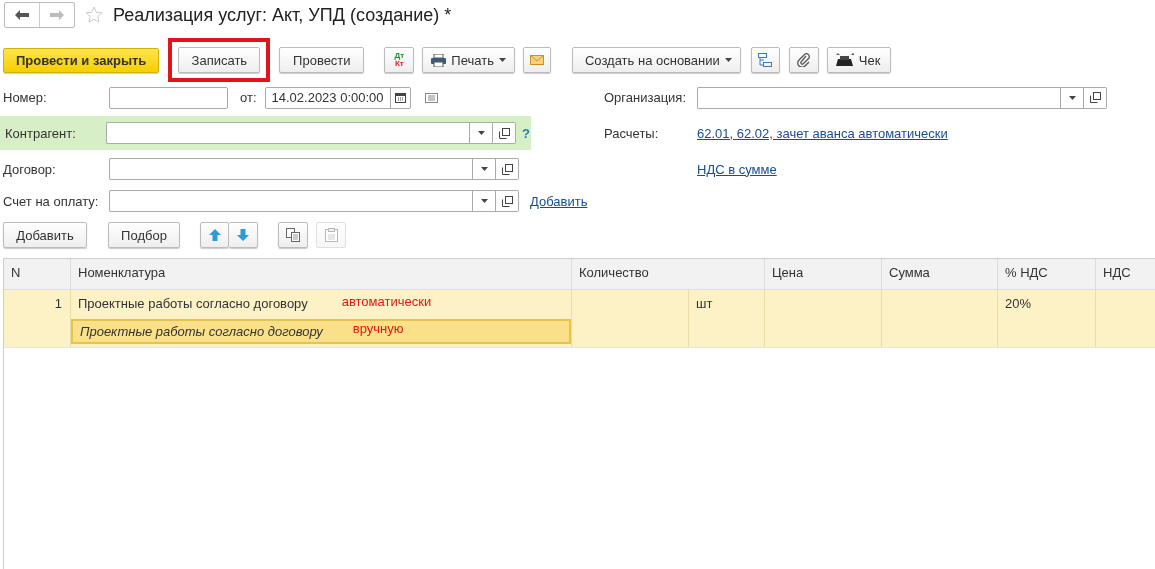 This screenshot has height=569, width=1155. I want to click on hierarchy-icon, so click(765, 60).